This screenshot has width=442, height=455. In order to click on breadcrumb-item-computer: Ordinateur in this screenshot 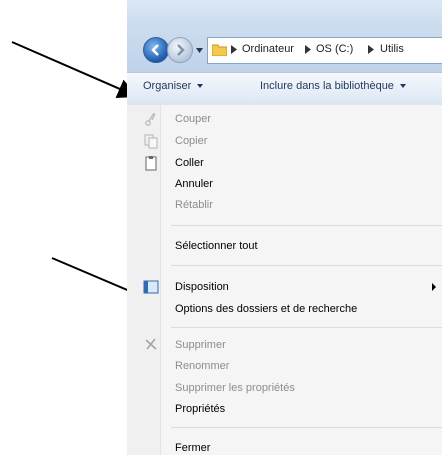, I will do `click(268, 49)`.